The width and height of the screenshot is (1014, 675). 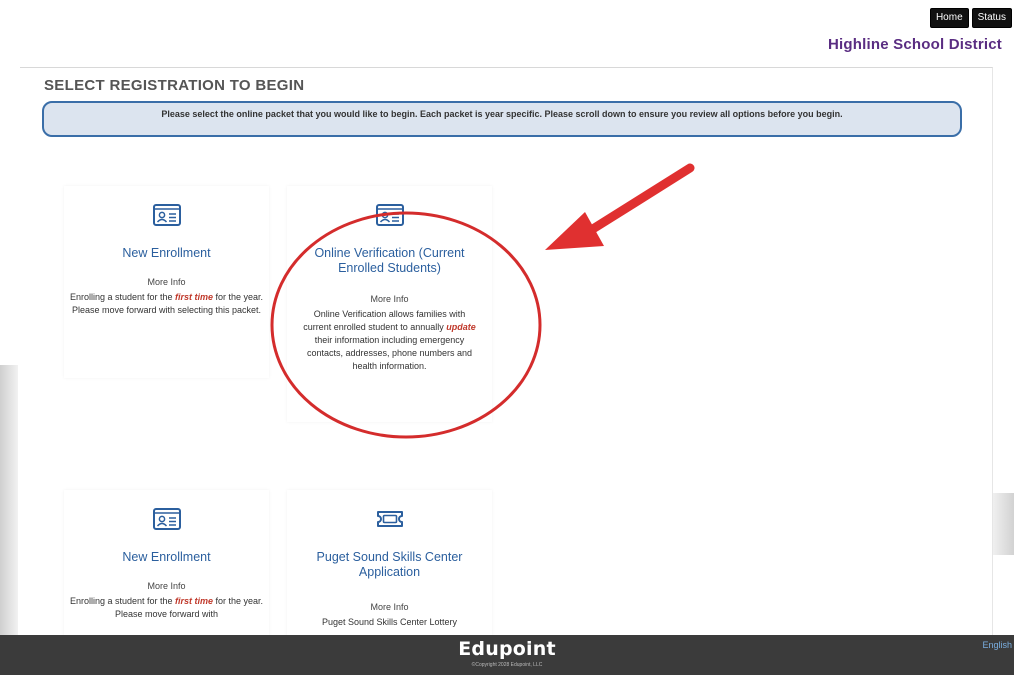 I want to click on ticket-icon, so click(x=389, y=519).